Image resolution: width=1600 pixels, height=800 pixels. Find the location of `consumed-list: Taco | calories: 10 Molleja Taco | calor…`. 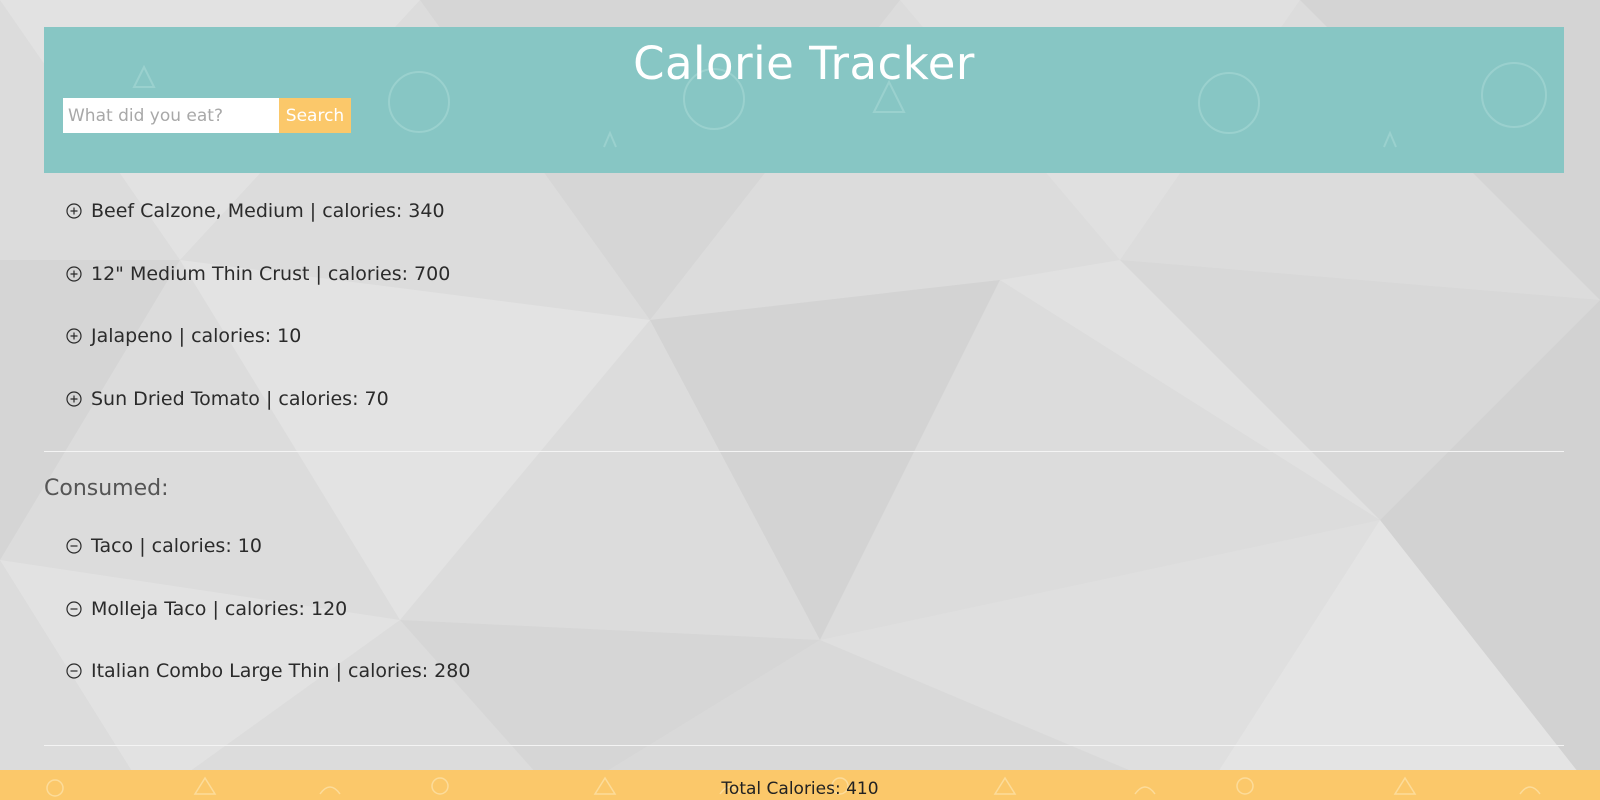

consumed-list: Taco | calories: 10 Molleja Taco | calor… is located at coordinates (268, 628).